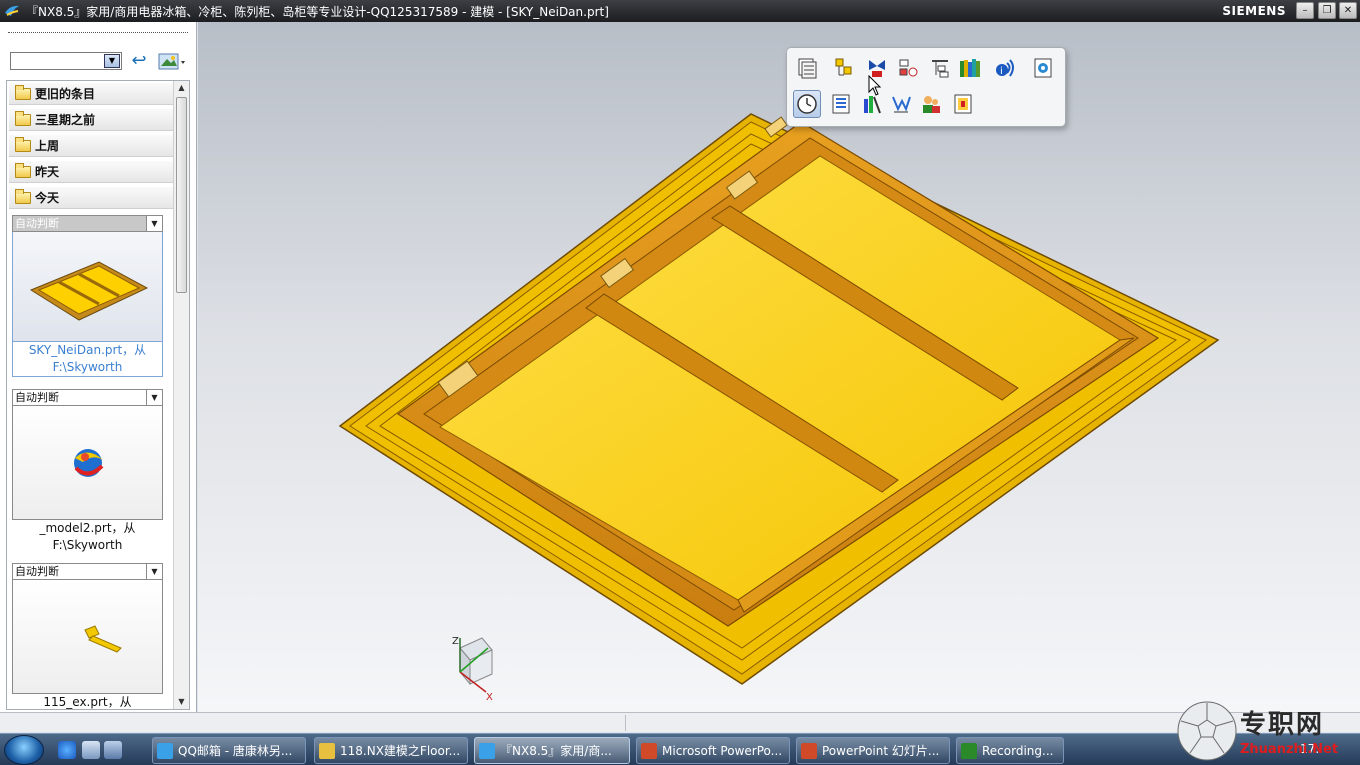  What do you see at coordinates (489, 697) in the screenshot?
I see `axis-x-label: X` at bounding box center [489, 697].